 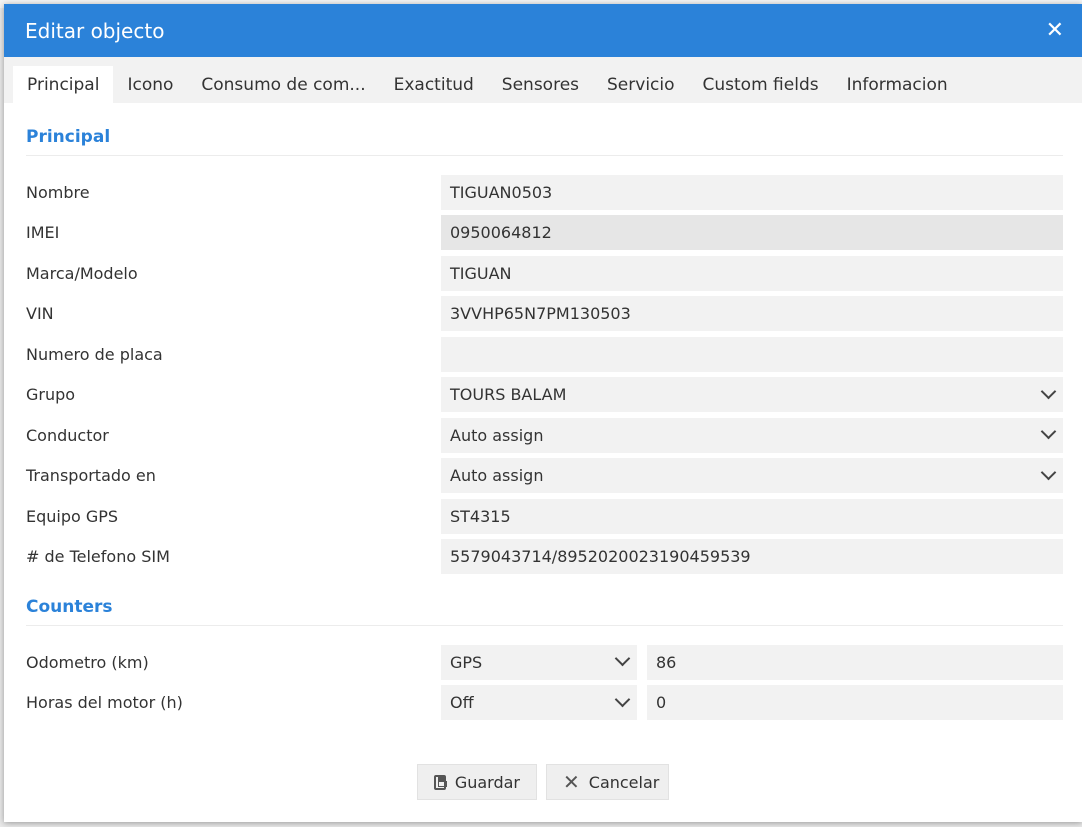 What do you see at coordinates (543, 30) in the screenshot?
I see `dialog-header: Editar objecto ✕` at bounding box center [543, 30].